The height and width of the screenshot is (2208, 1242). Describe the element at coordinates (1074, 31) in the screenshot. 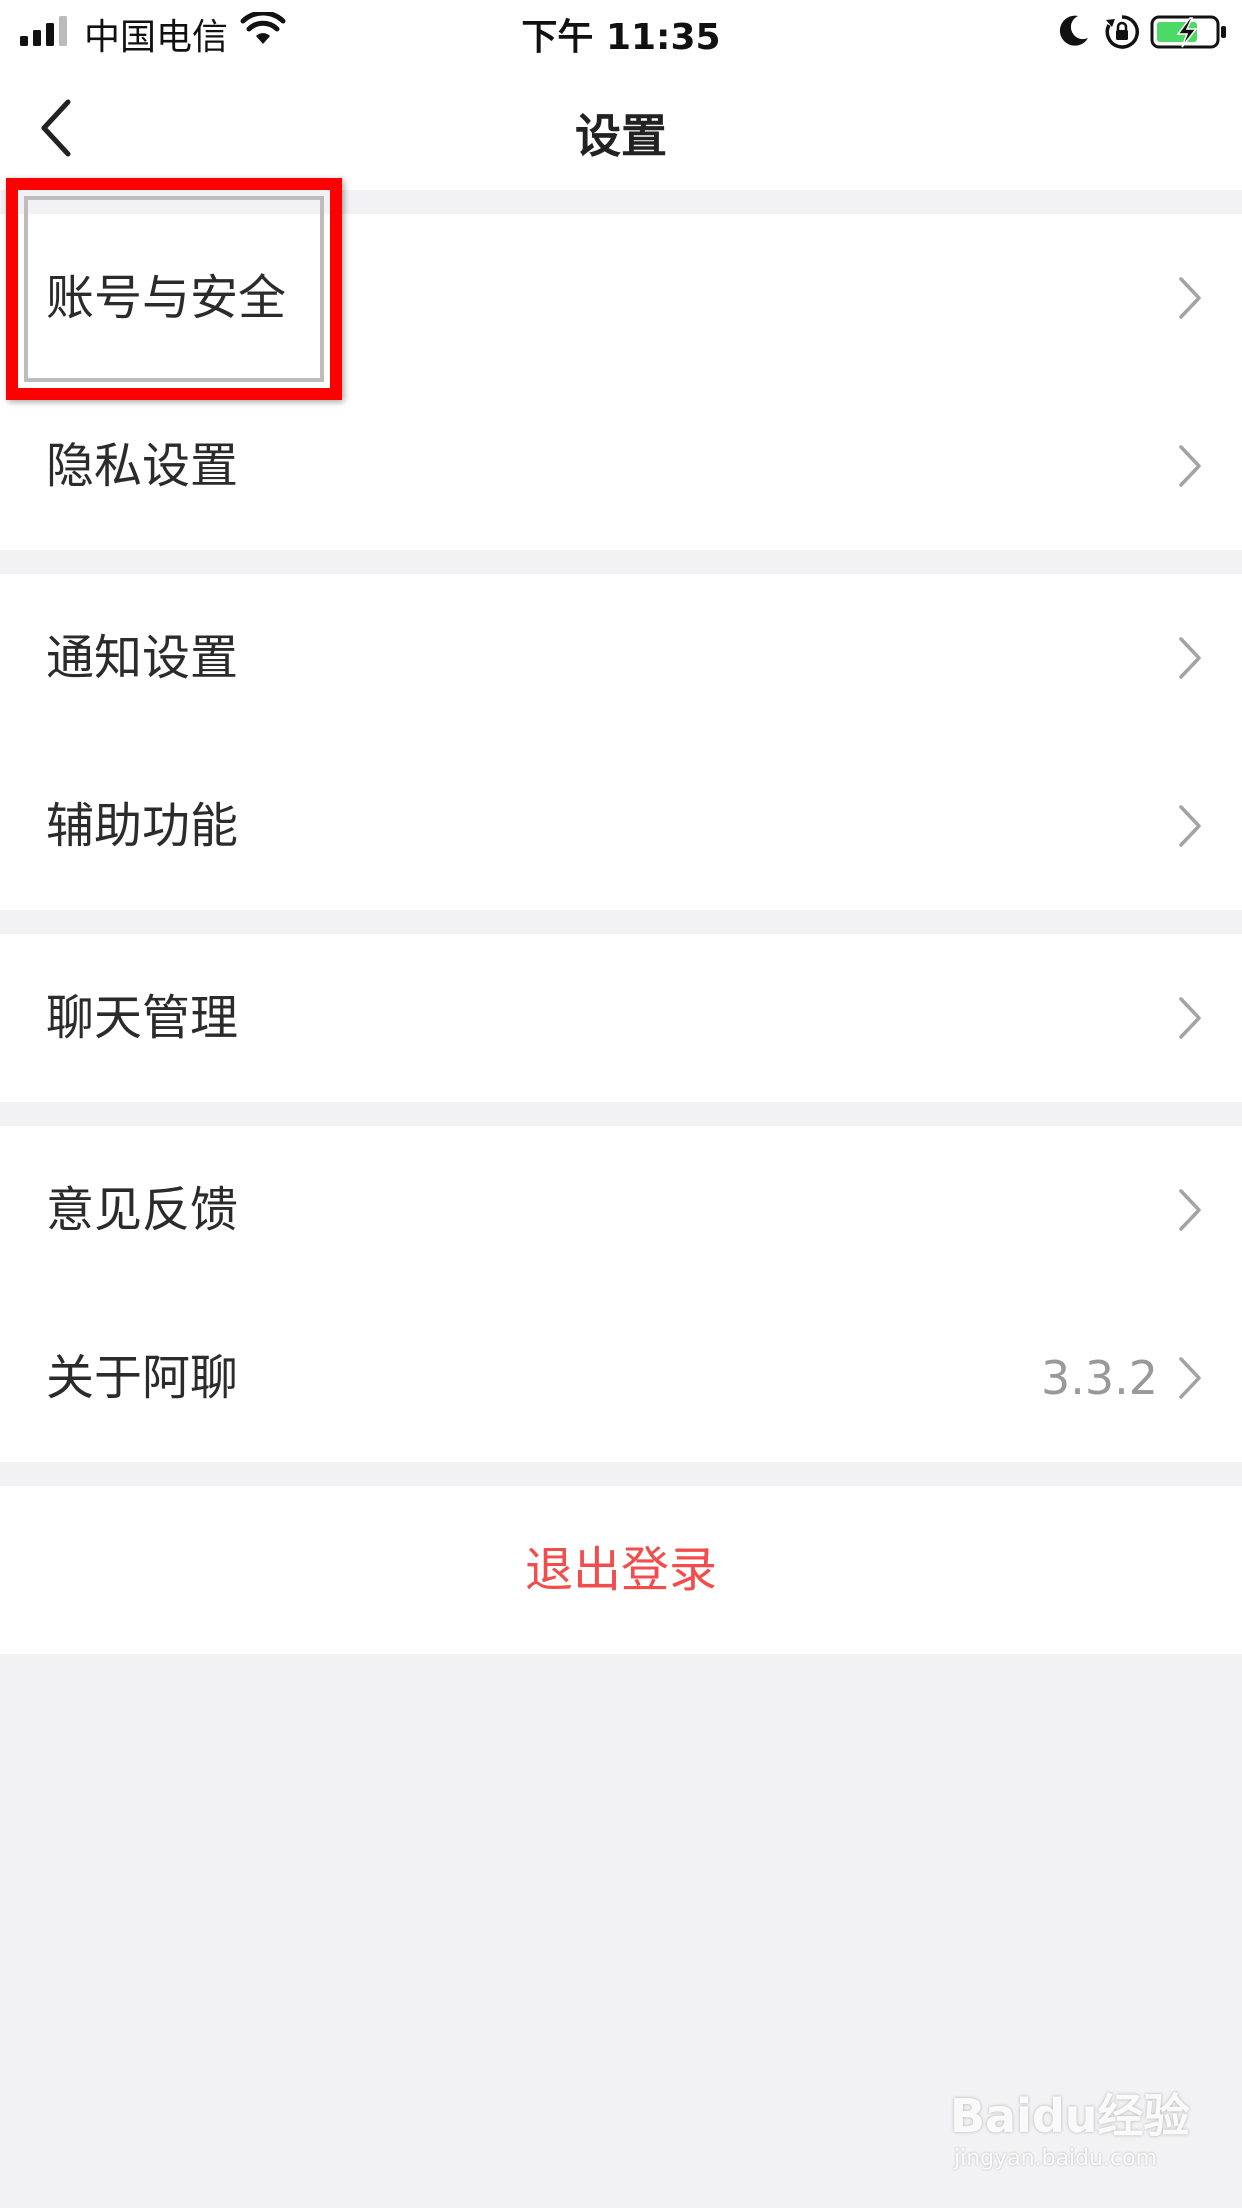

I see `moon-icon` at that location.